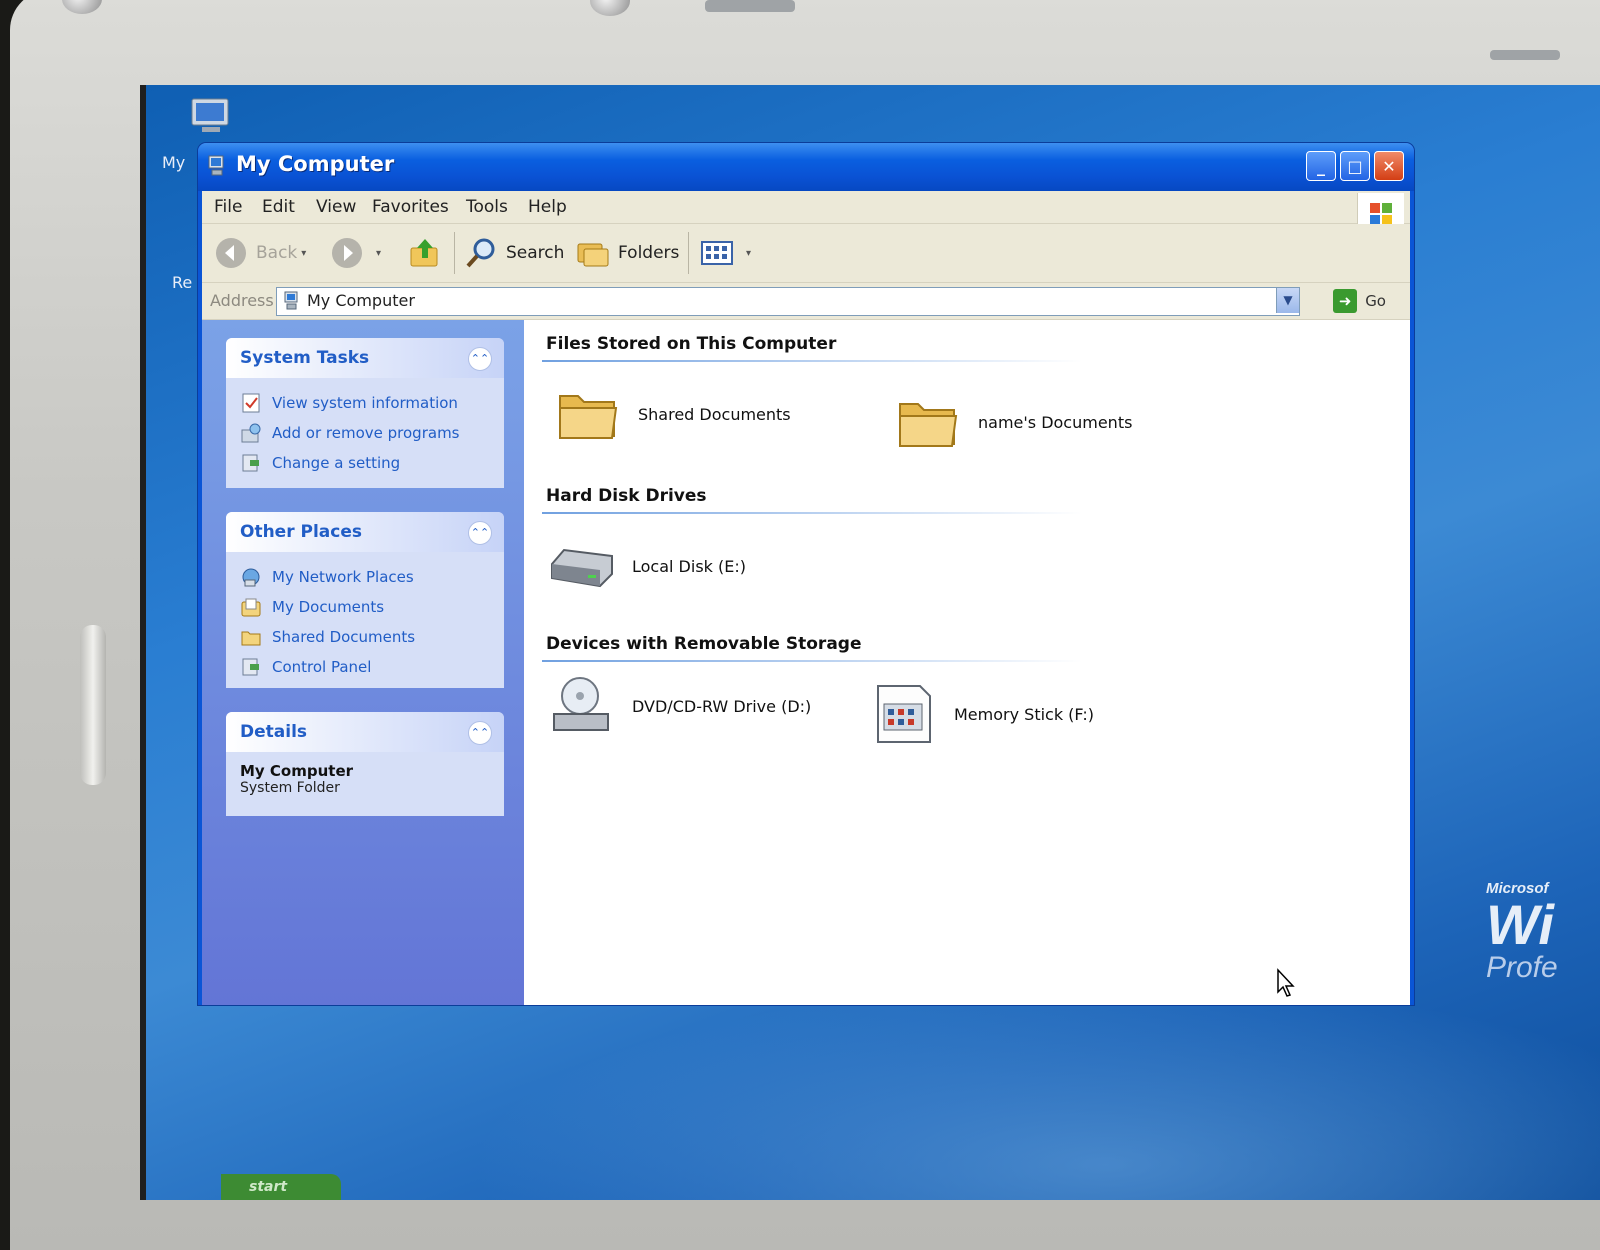 This screenshot has height=1250, width=1600. What do you see at coordinates (365, 764) in the screenshot?
I see `details-panel: Details ⌃⌃ My Computer System Folder` at bounding box center [365, 764].